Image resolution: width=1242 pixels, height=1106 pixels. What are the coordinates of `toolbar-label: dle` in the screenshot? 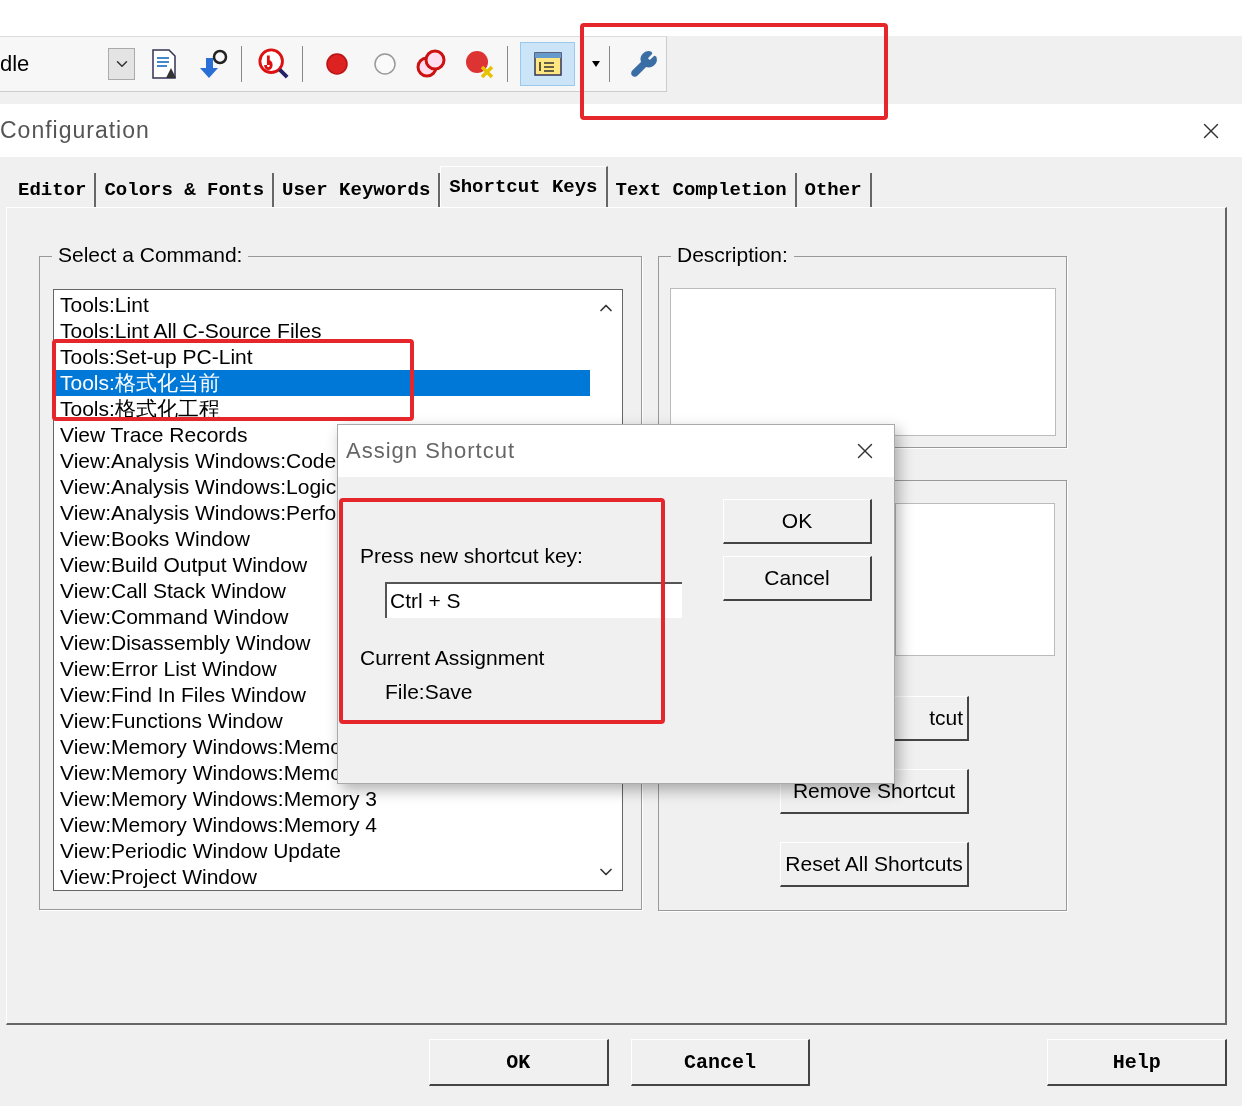 It's located at (15, 64).